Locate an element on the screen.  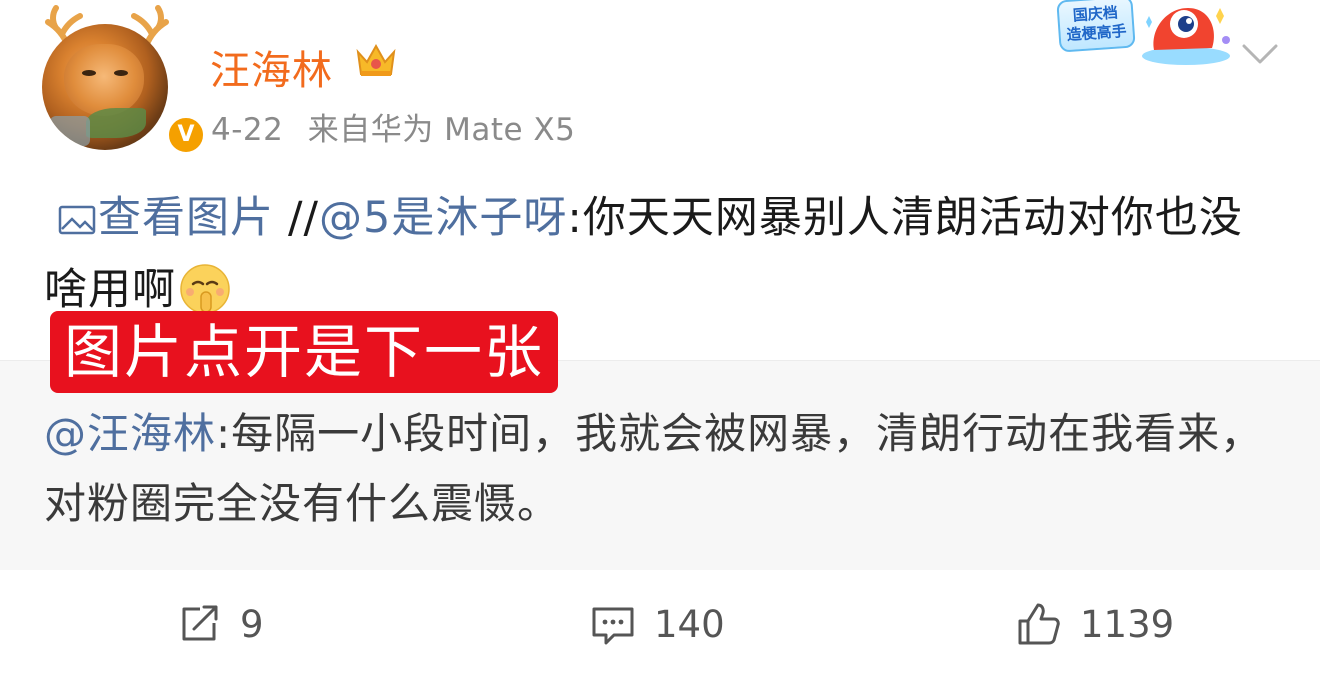
post-date: 4-22 is located at coordinates (247, 130).